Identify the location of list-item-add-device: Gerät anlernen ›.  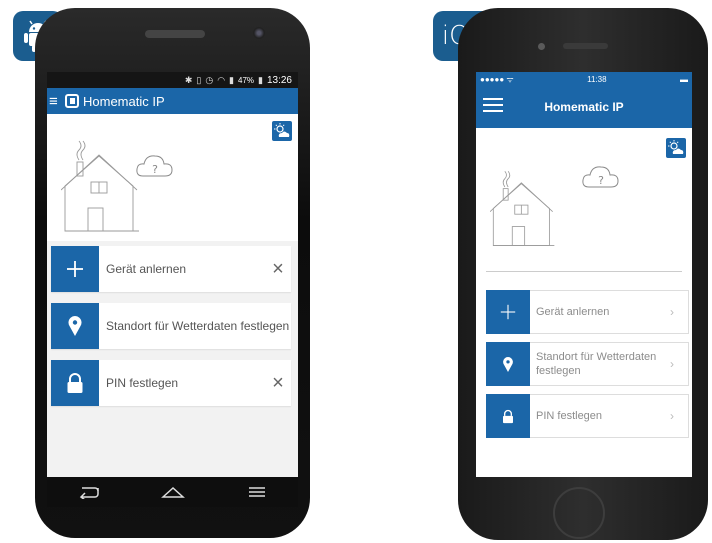
(587, 312).